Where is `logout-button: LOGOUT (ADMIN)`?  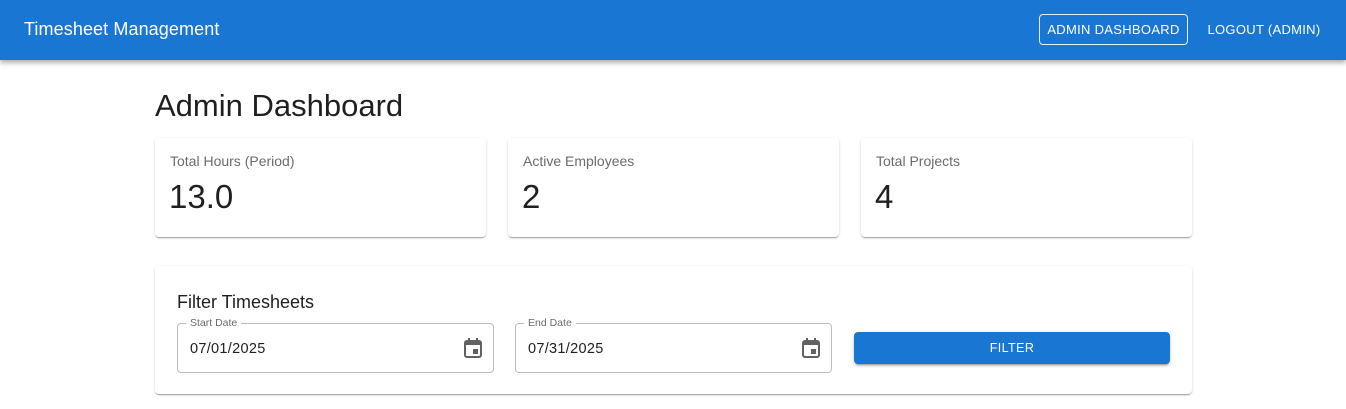 logout-button: LOGOUT (ADMIN) is located at coordinates (1264, 29).